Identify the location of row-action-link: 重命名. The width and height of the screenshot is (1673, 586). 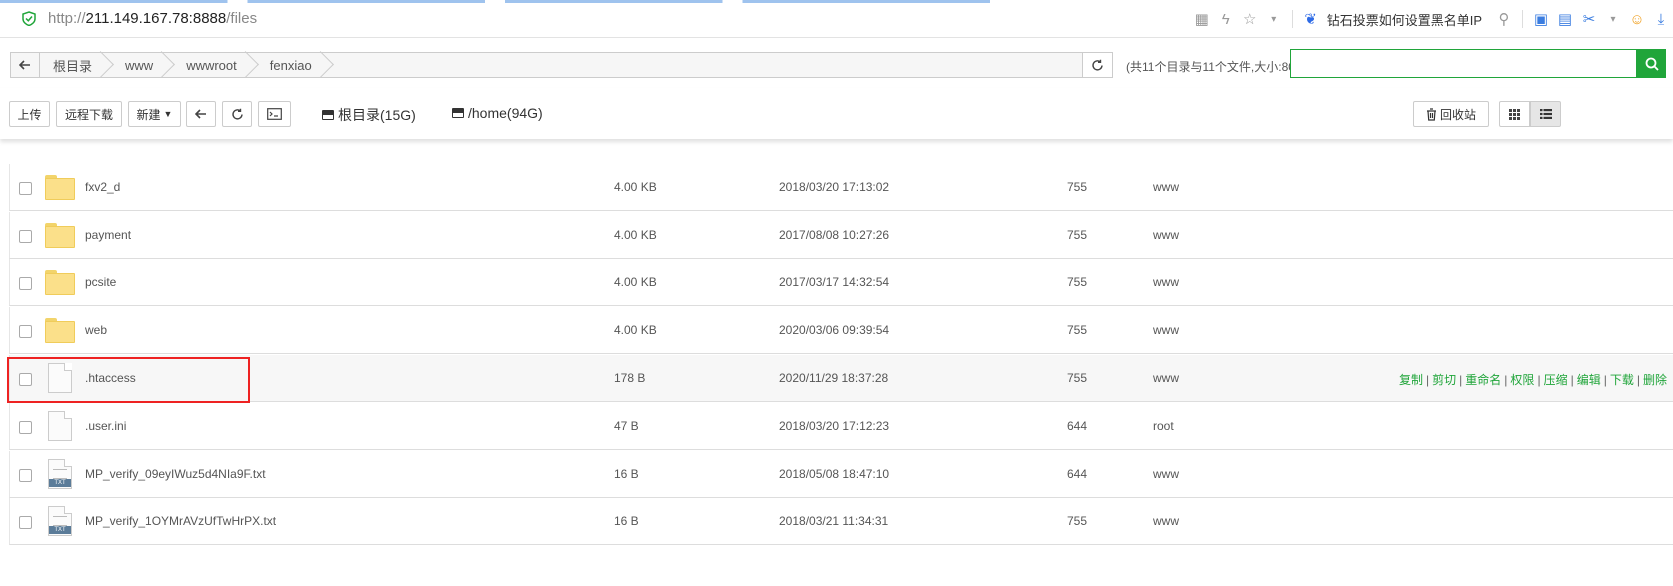
(1483, 380).